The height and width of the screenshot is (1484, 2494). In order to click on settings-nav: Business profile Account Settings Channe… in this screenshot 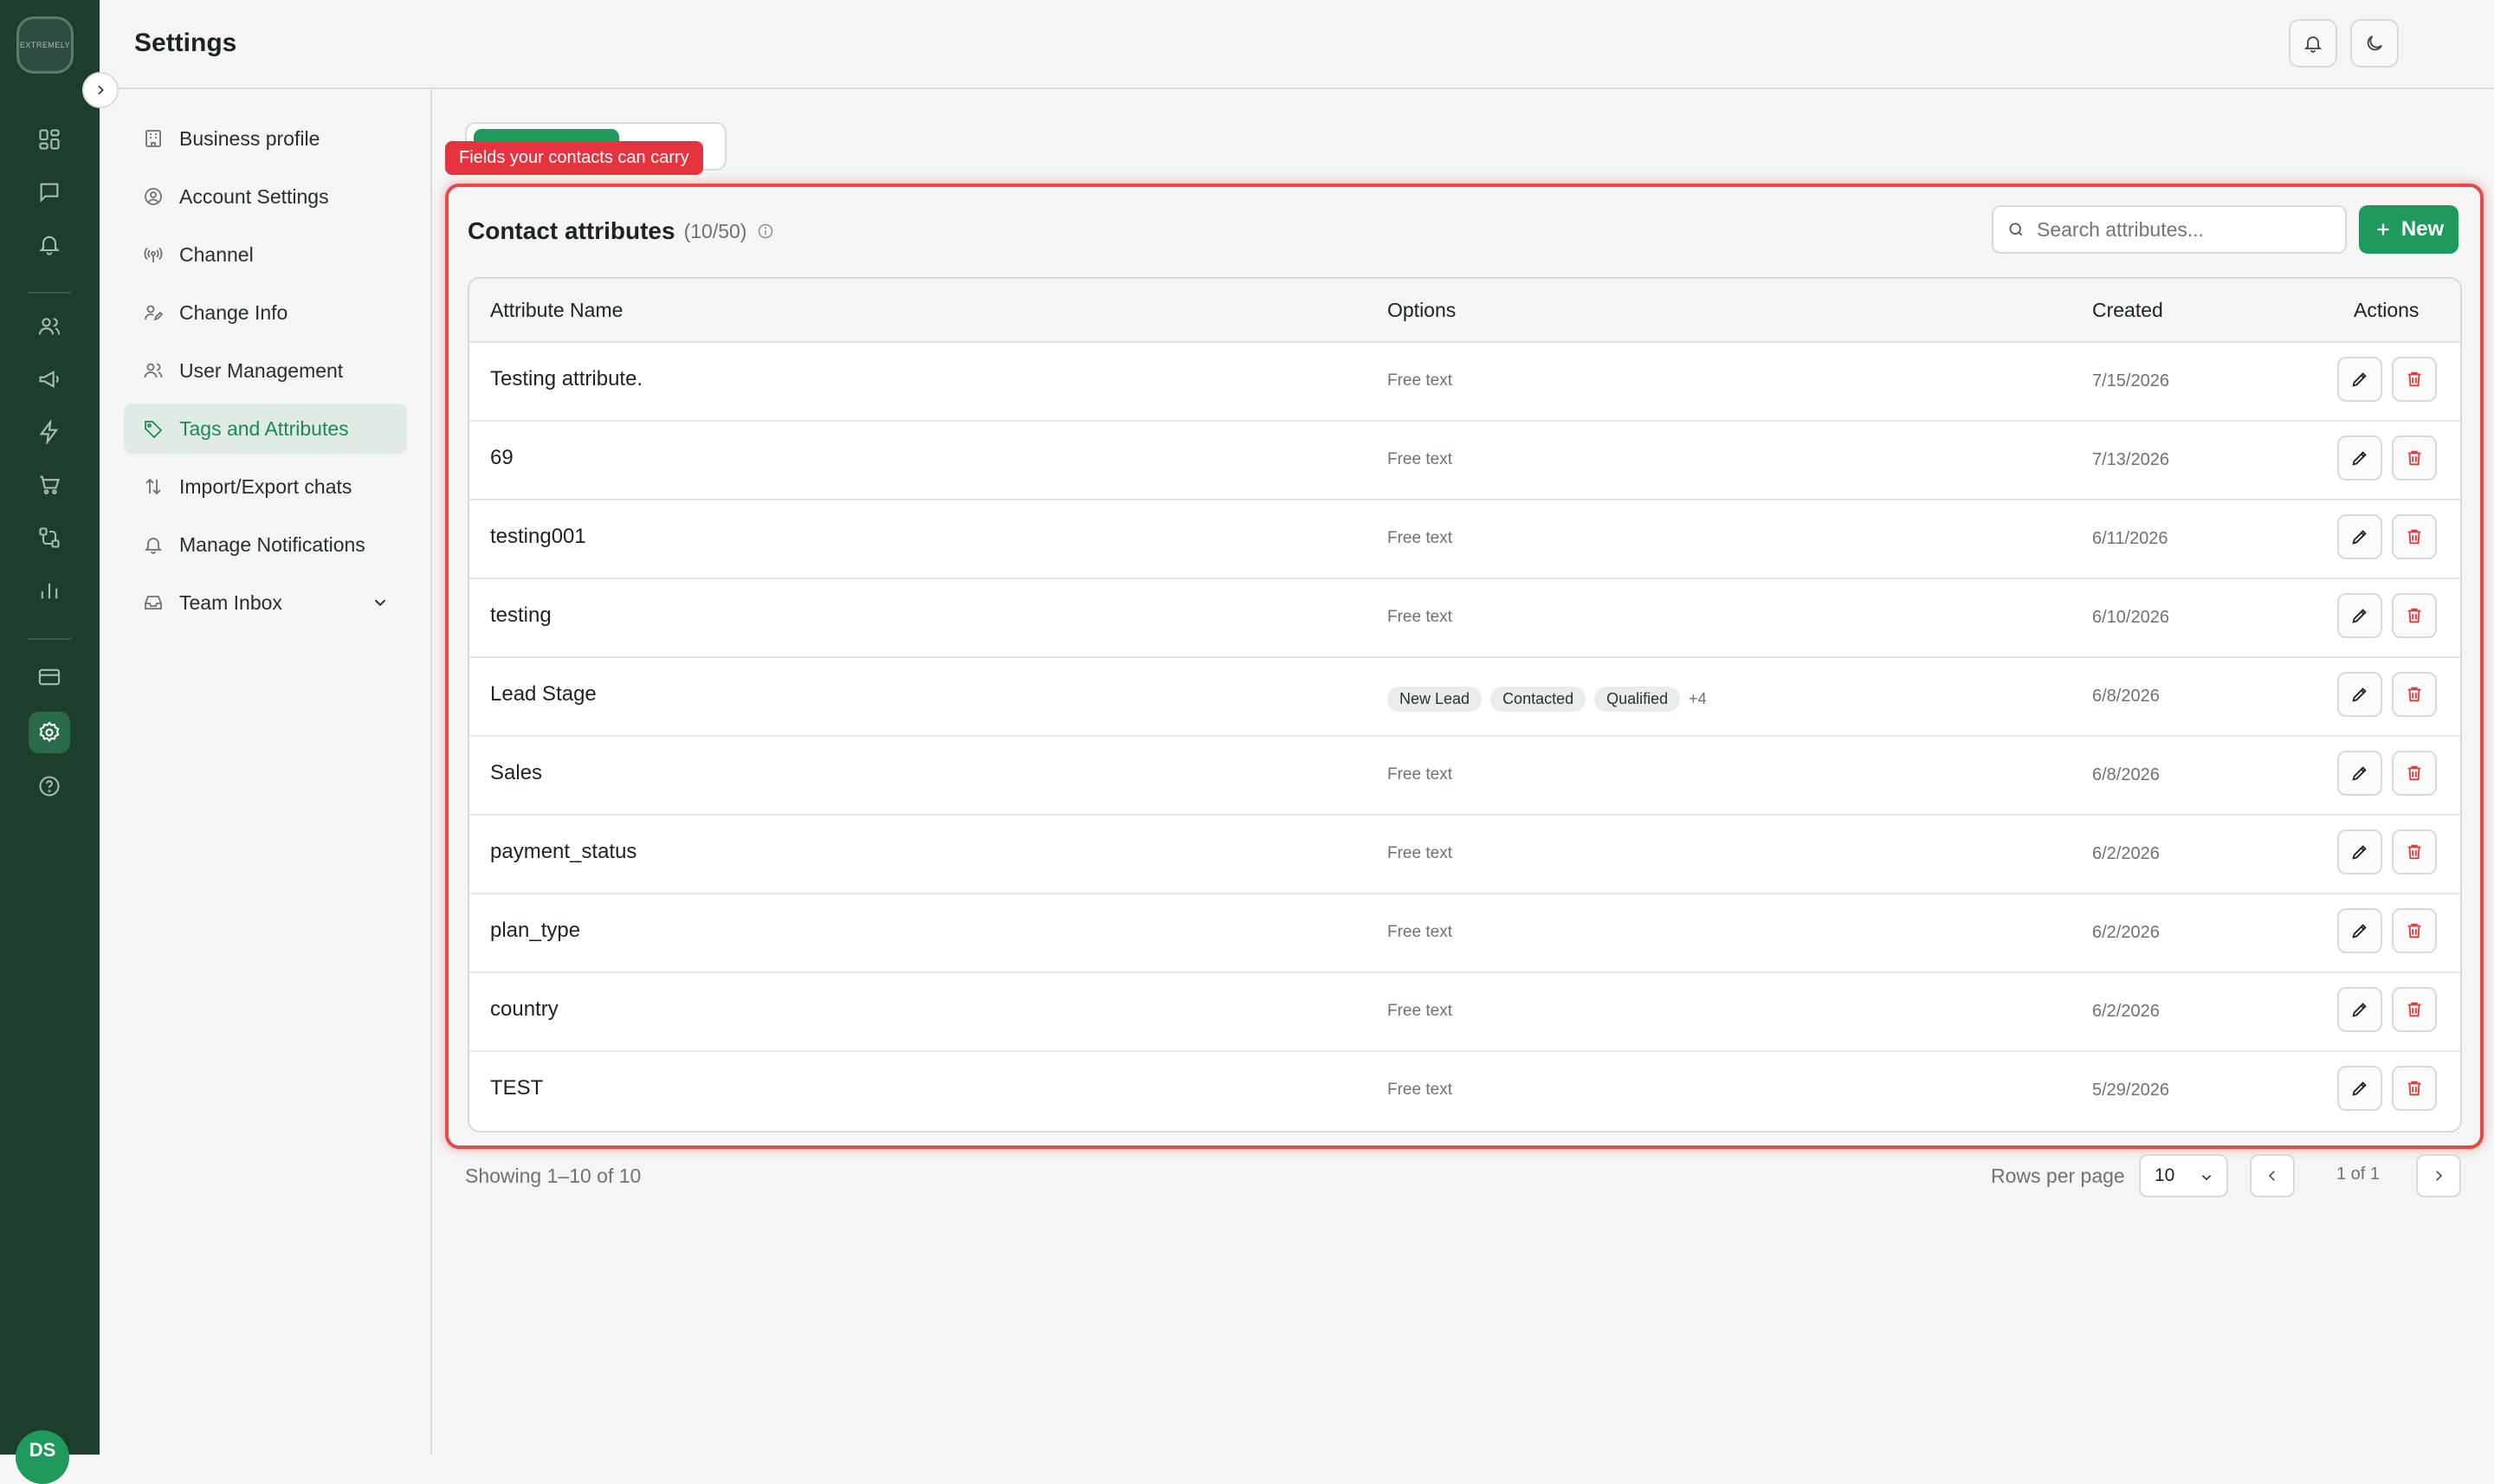, I will do `click(266, 771)`.